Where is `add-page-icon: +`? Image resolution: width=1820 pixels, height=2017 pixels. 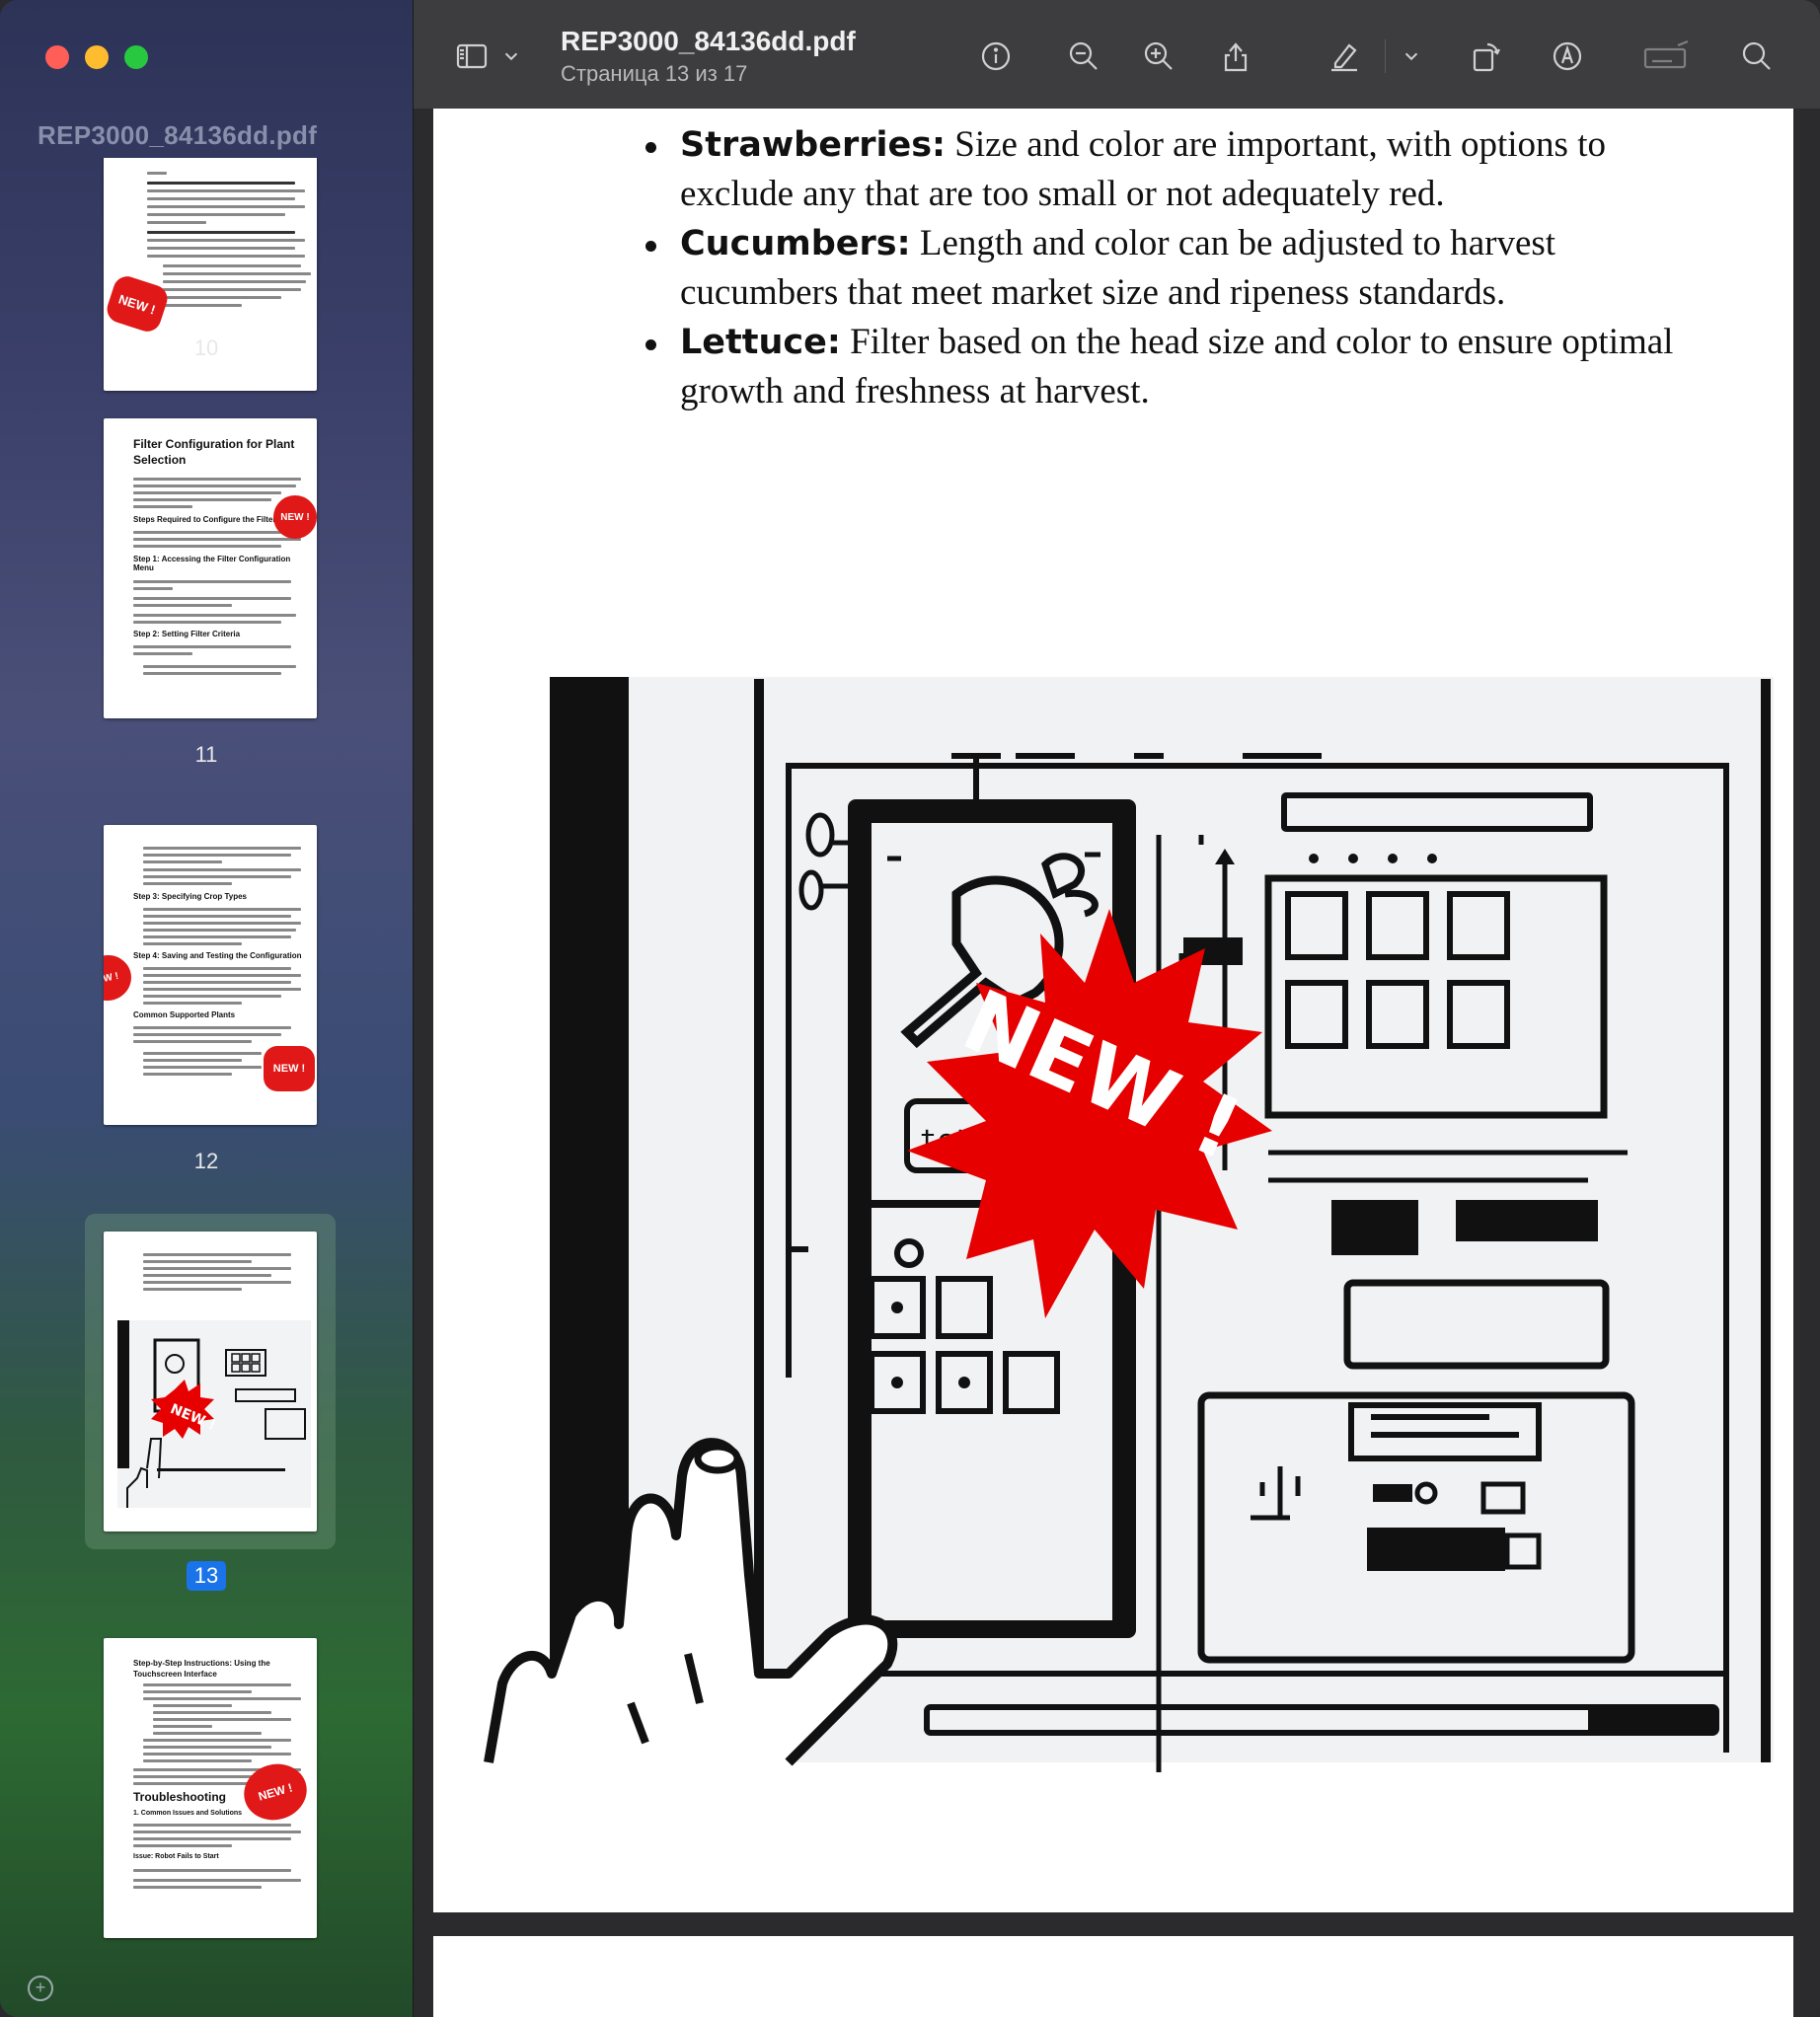
add-page-icon: + is located at coordinates (40, 1988).